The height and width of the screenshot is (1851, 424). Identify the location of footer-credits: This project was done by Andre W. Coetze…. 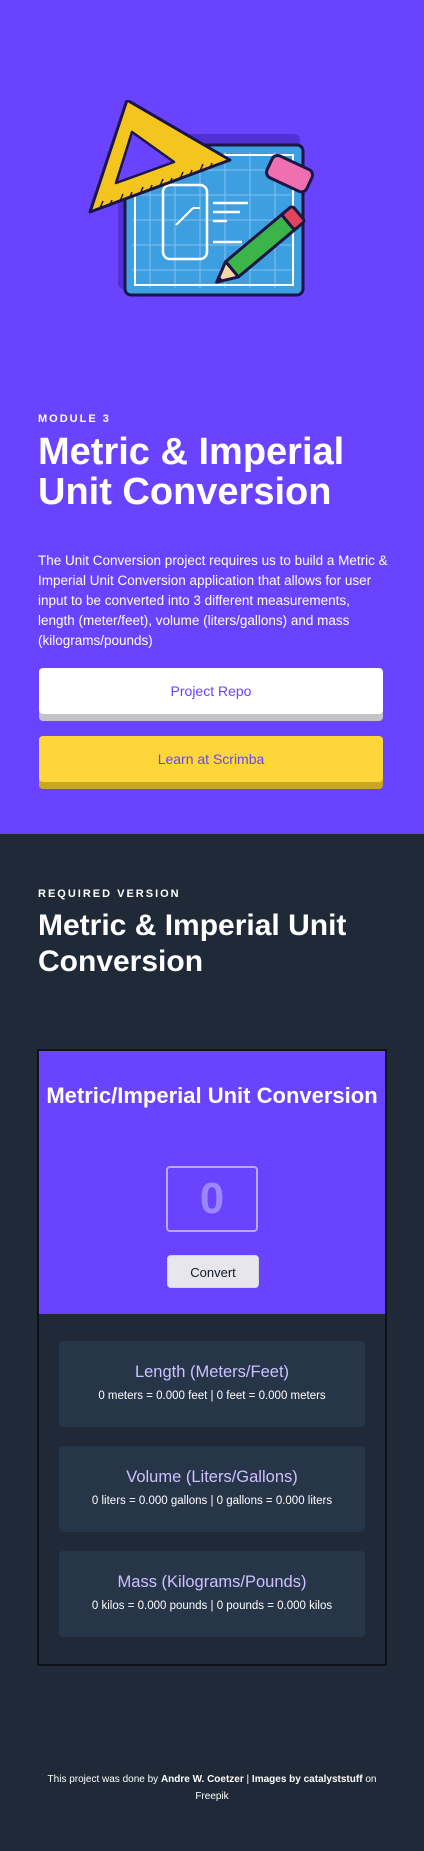
(212, 1788).